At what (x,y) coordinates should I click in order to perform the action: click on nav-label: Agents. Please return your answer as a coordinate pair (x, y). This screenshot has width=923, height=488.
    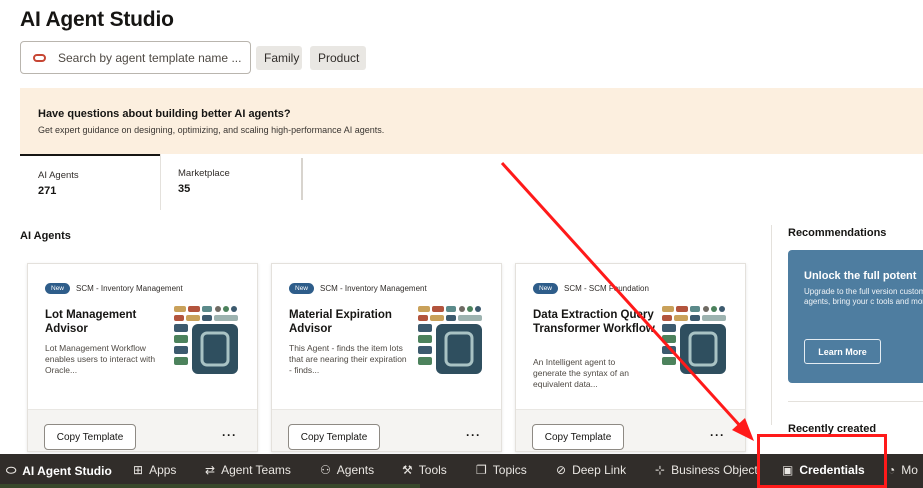
    Looking at the image, I should click on (355, 470).